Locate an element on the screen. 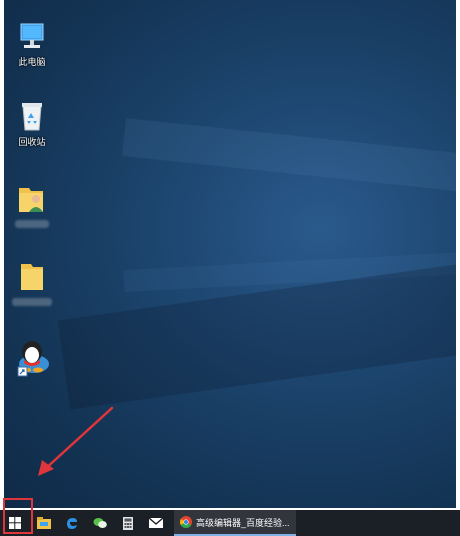 Image resolution: width=460 pixels, height=536 pixels. annotation-arrow is located at coordinates (76, 441).